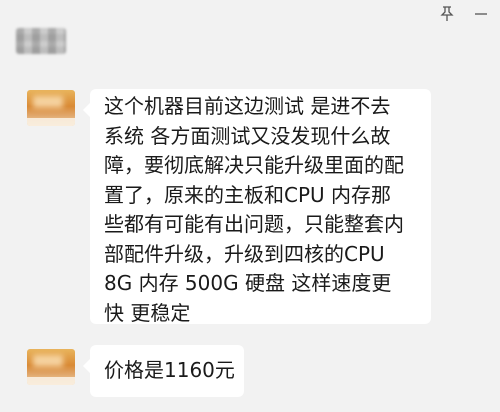 The width and height of the screenshot is (500, 412). What do you see at coordinates (41, 41) in the screenshot?
I see `contact-name-blurred` at bounding box center [41, 41].